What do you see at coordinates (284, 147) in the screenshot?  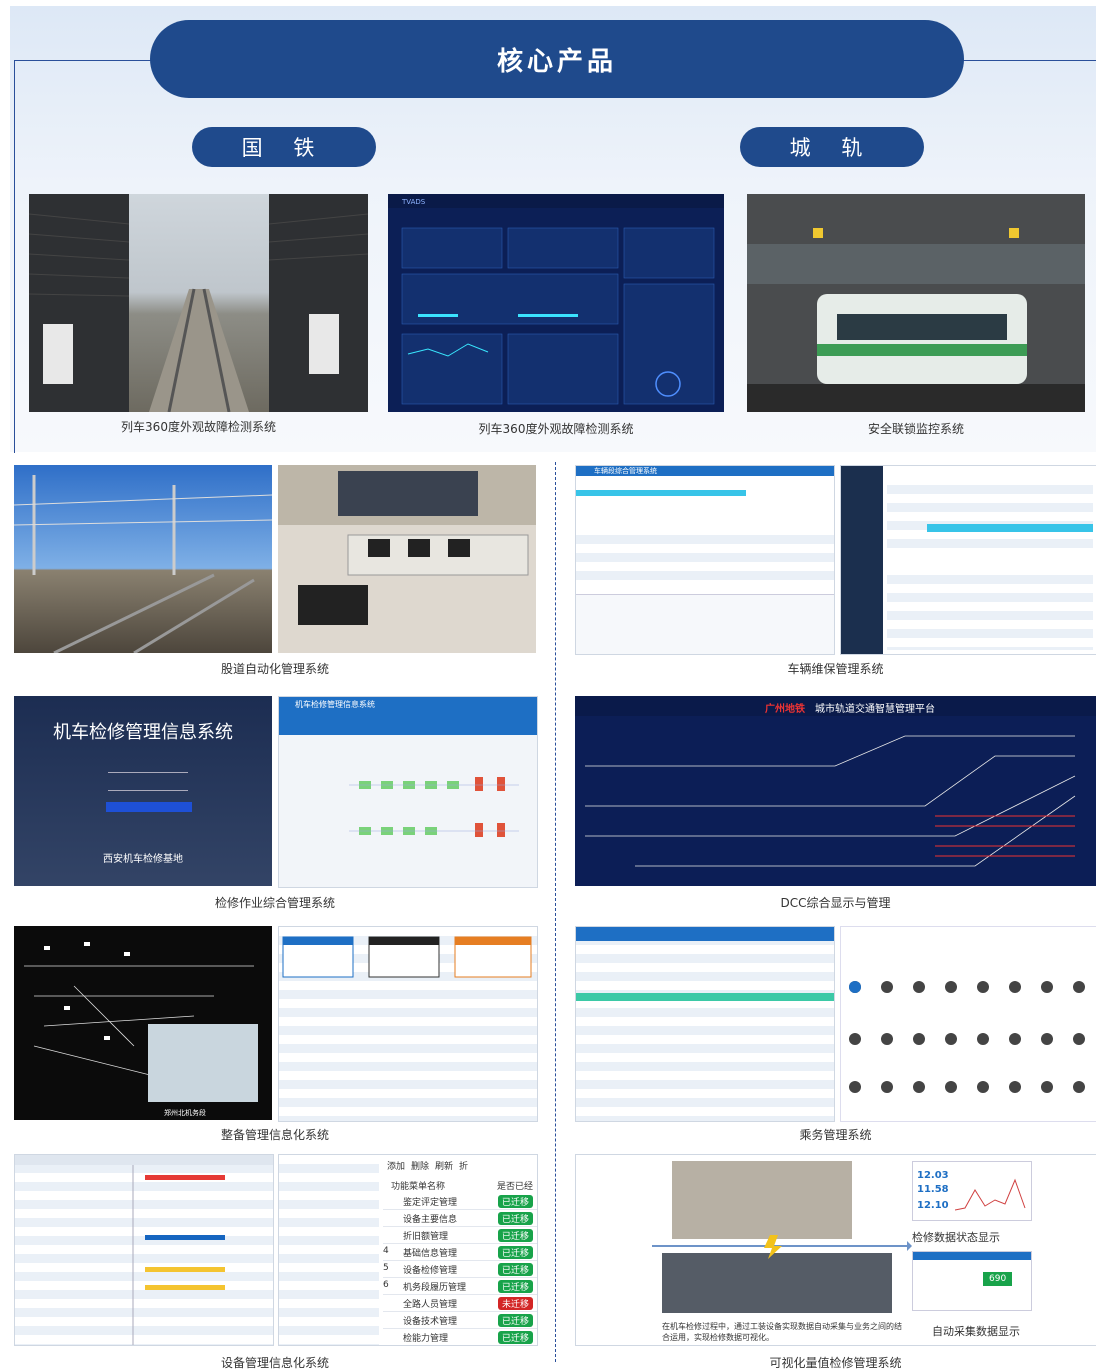 I see `national-railway-tab: 国 铁` at bounding box center [284, 147].